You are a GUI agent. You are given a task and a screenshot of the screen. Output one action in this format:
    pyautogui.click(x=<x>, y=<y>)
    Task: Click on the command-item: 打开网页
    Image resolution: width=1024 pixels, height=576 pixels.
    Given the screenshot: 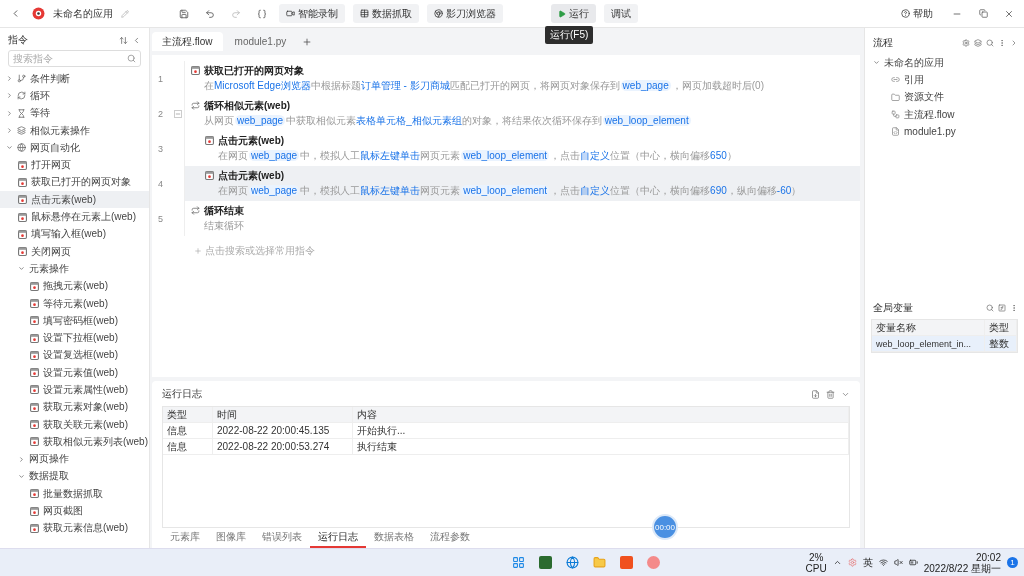 What is the action you would take?
    pyautogui.click(x=74, y=165)
    